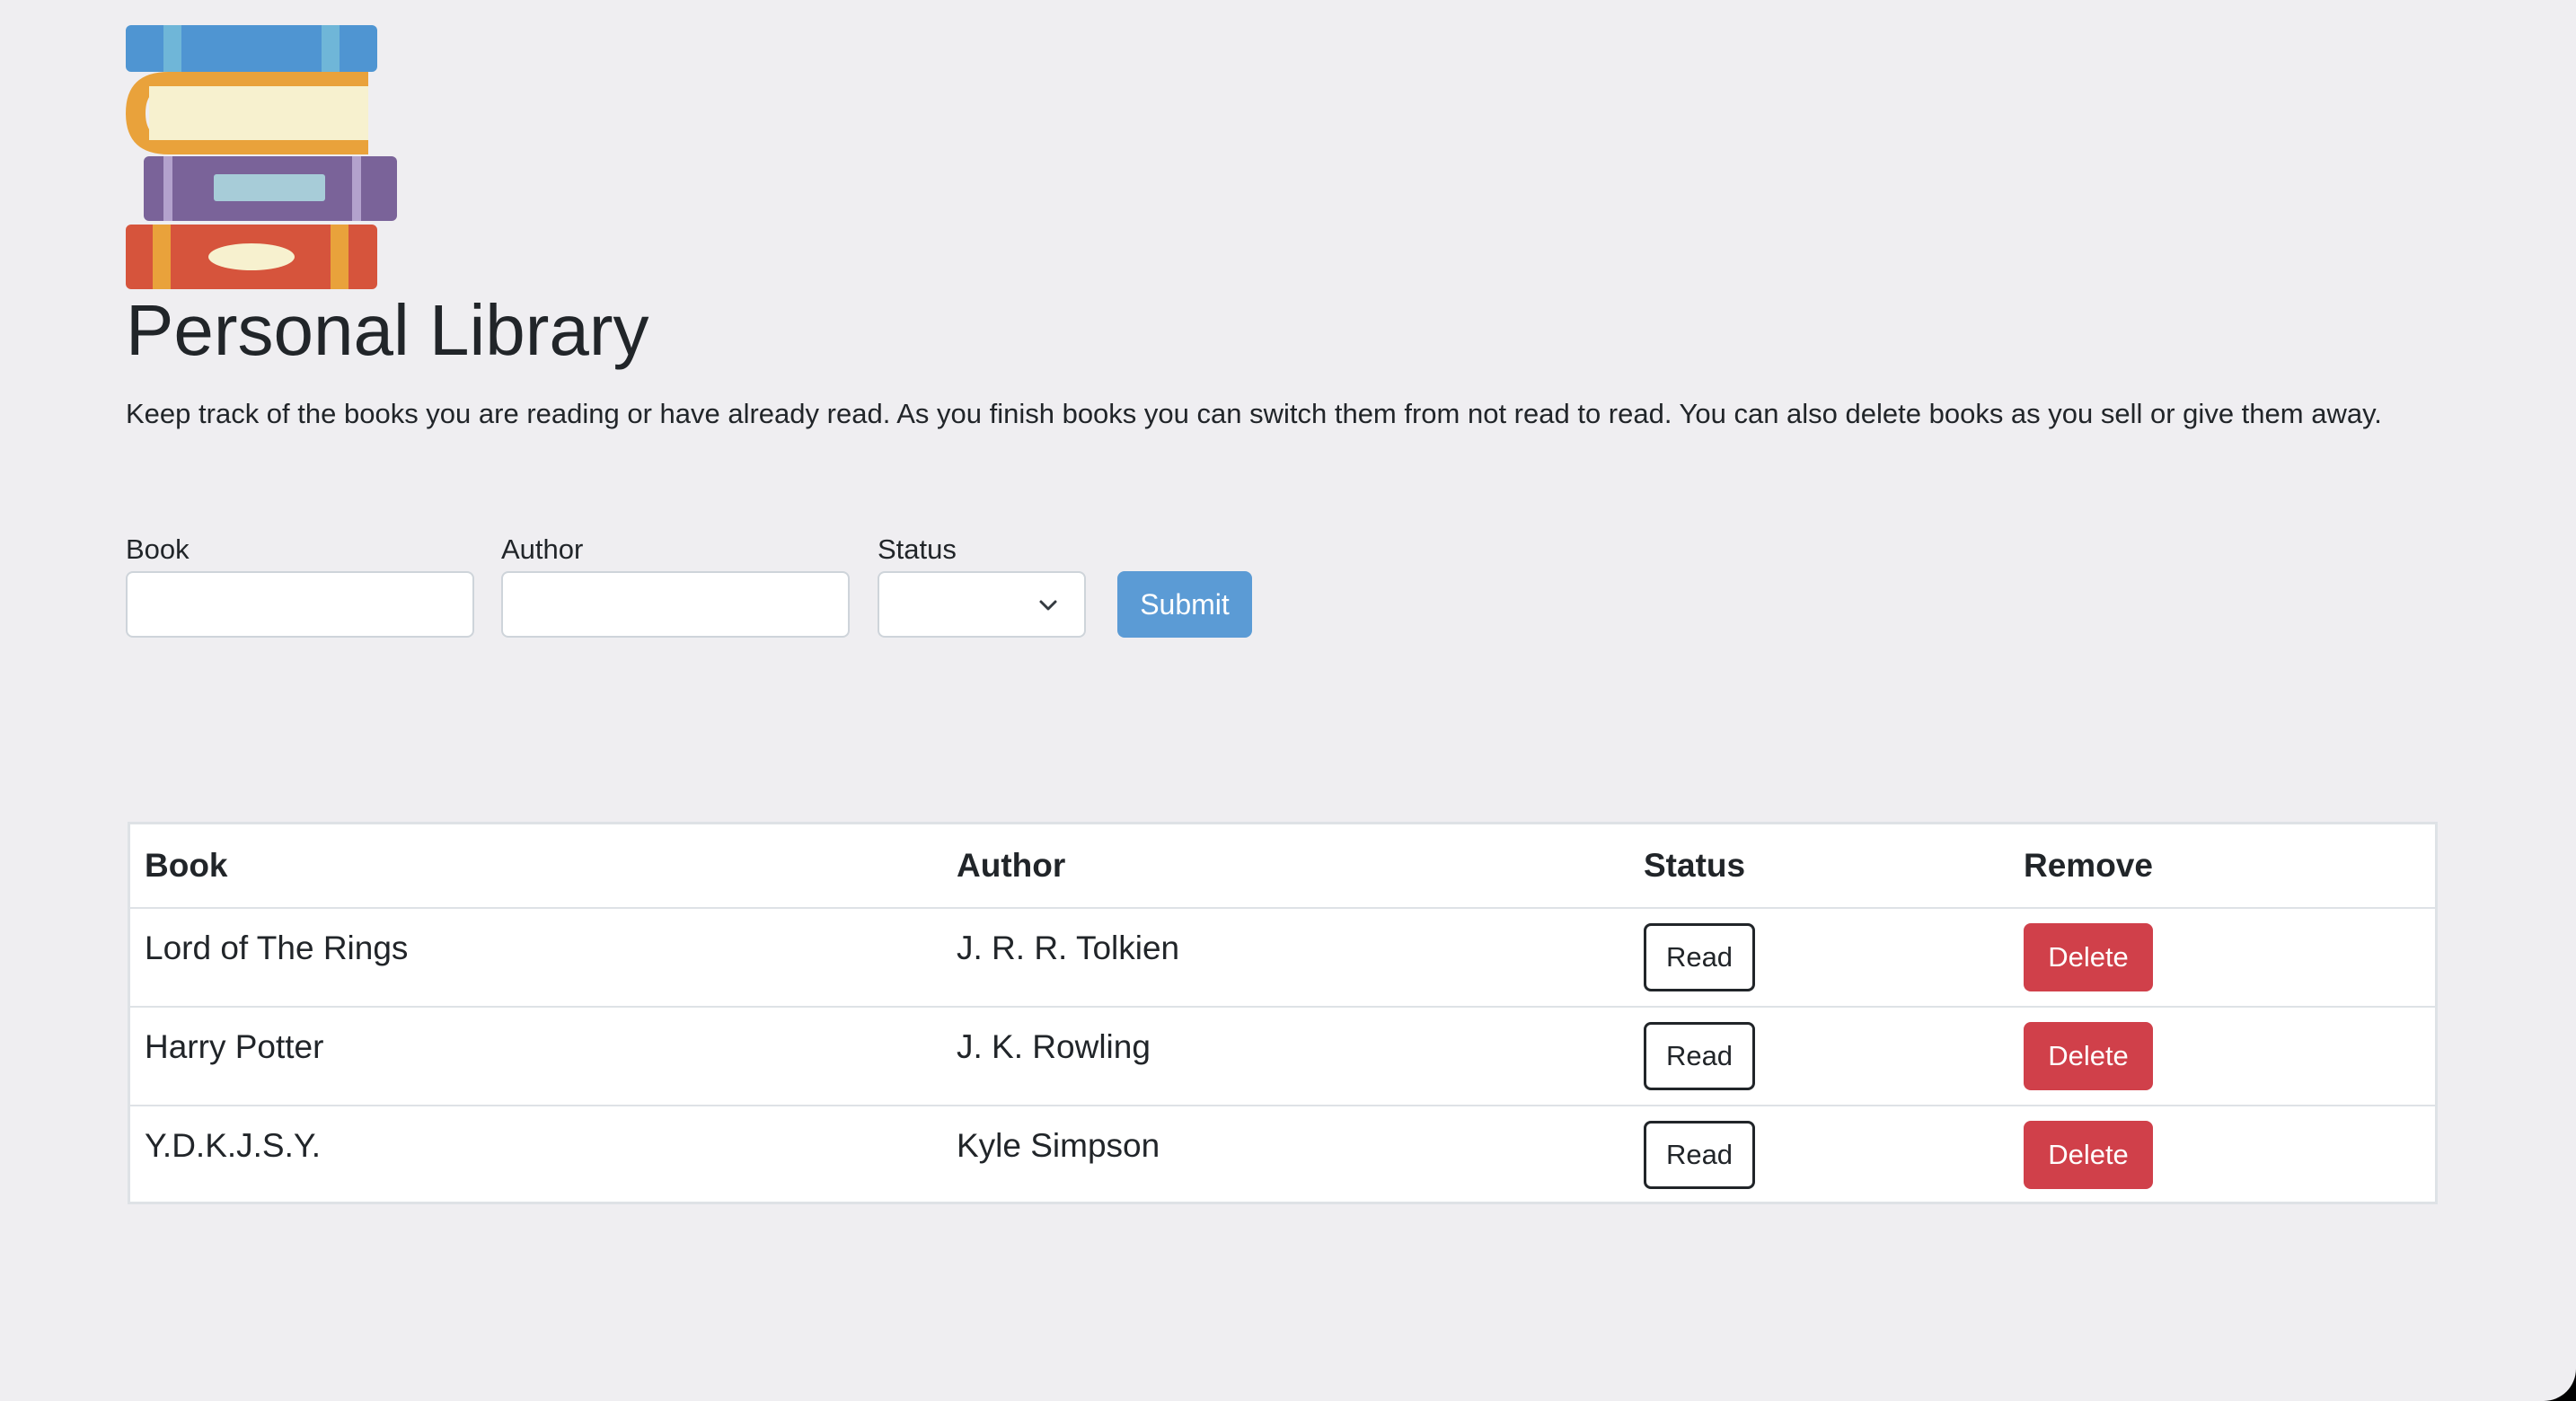  Describe the element at coordinates (1282, 1155) in the screenshot. I see `table-row: Y.D.K.J.S.Y. Kyle Simpson Read Delete` at that location.